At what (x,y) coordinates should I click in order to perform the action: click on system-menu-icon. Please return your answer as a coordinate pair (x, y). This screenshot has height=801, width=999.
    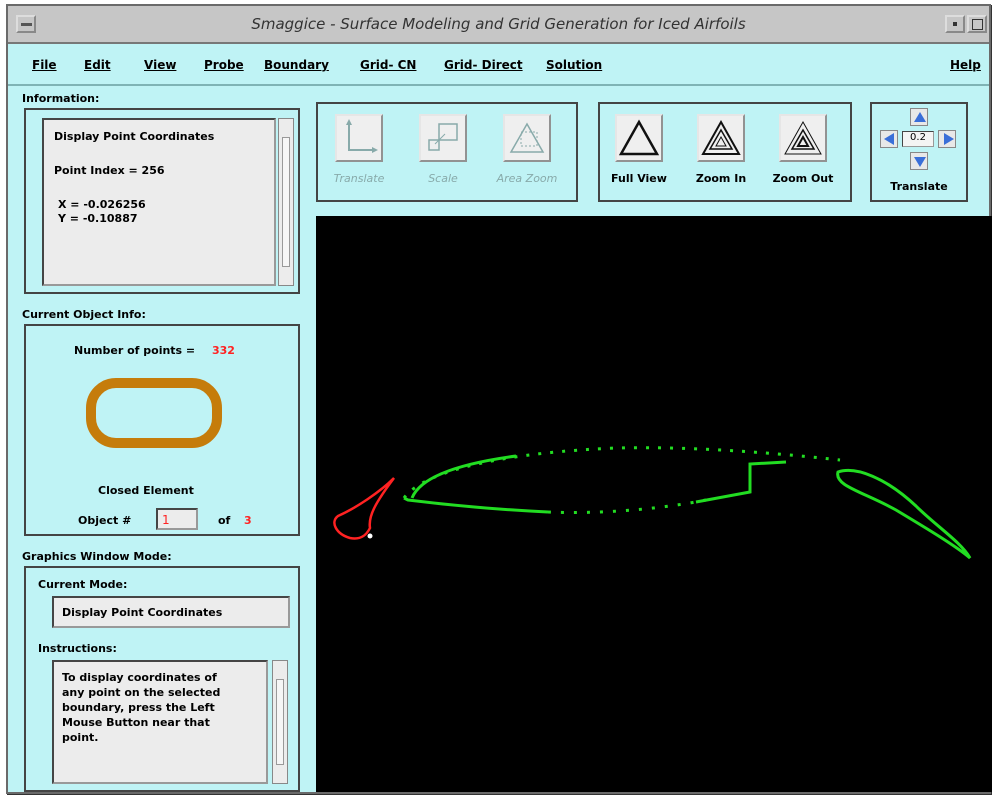
    Looking at the image, I should click on (26, 24).